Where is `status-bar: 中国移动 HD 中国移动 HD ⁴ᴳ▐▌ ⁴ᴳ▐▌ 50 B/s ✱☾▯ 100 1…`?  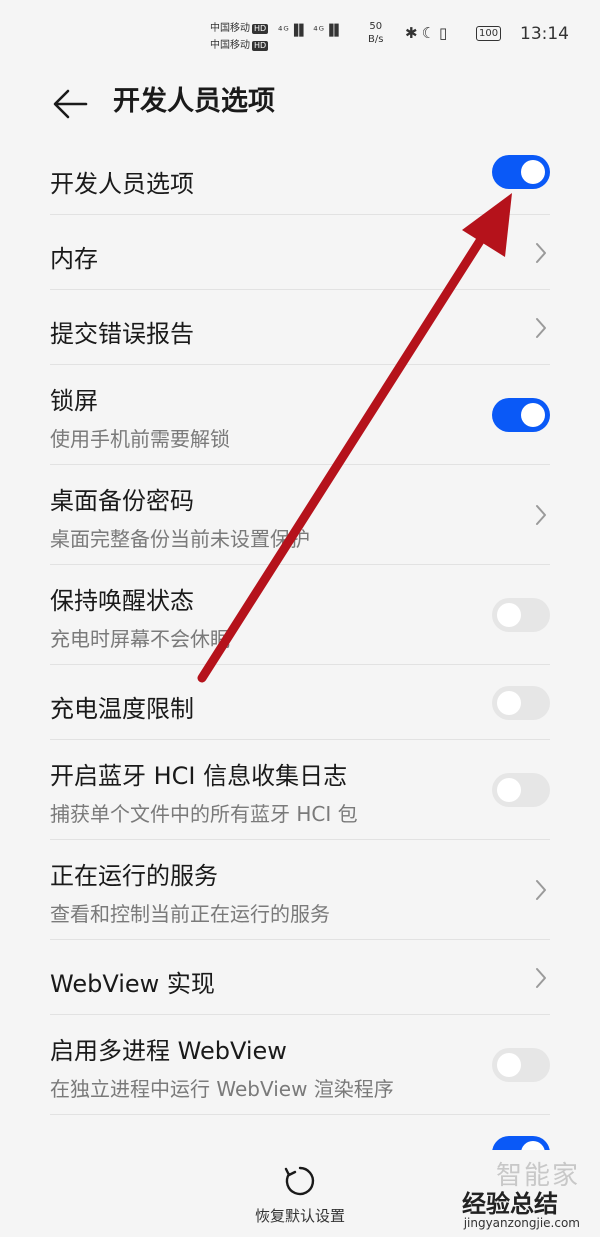
status-bar: 中国移动 HD 中国移动 HD ⁴ᴳ▐▌ ⁴ᴳ▐▌ 50 B/s ✱☾▯ 100 1… is located at coordinates (300, 35).